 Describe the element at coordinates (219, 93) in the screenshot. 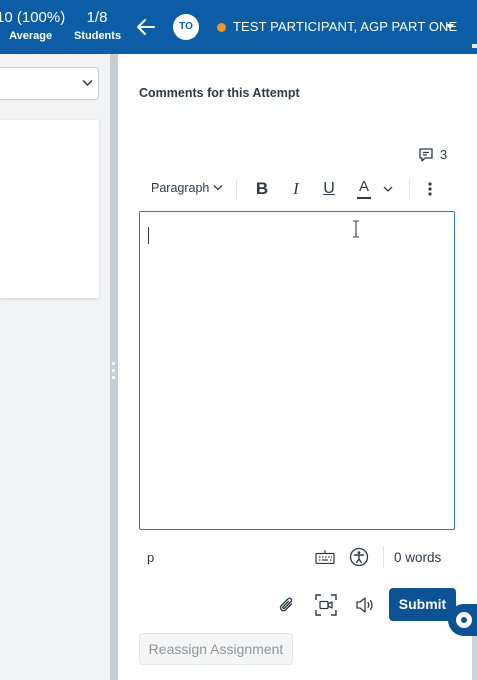

I see `comments-heading: Comments for this Attempt` at that location.